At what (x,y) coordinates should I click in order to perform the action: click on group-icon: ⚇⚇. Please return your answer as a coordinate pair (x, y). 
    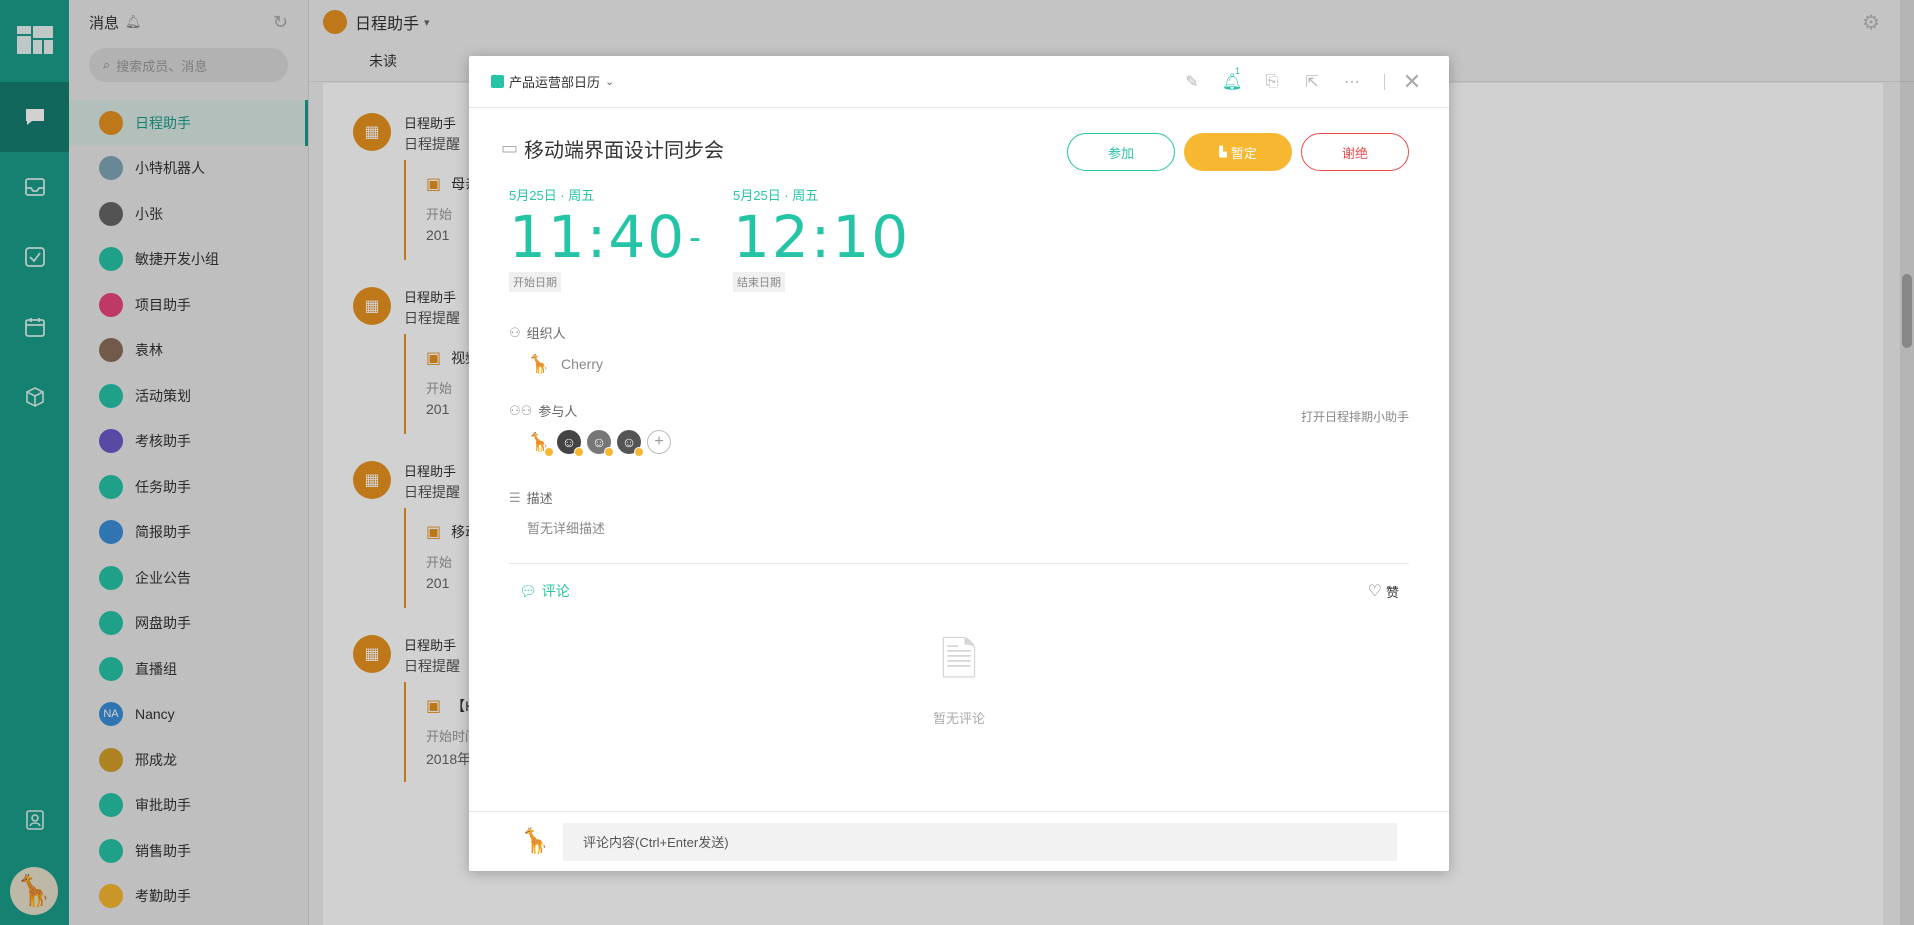
    Looking at the image, I should click on (521, 410).